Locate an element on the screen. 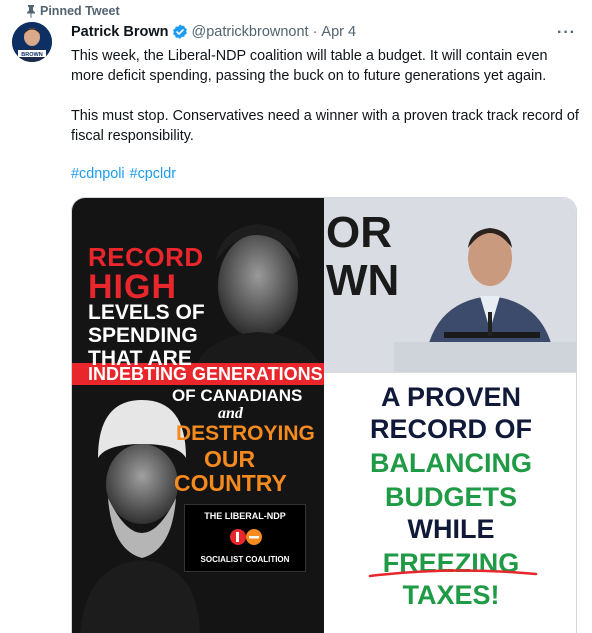 This screenshot has width=592, height=633. ad-text: DESTROYING is located at coordinates (245, 433).